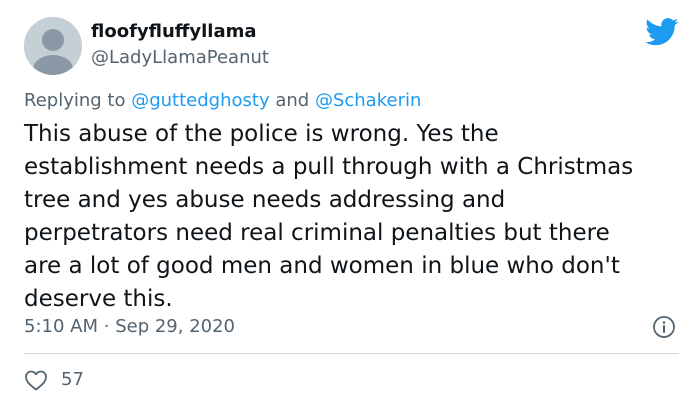 Image resolution: width=700 pixels, height=406 pixels. What do you see at coordinates (36, 380) in the screenshot?
I see `heart-icon` at bounding box center [36, 380].